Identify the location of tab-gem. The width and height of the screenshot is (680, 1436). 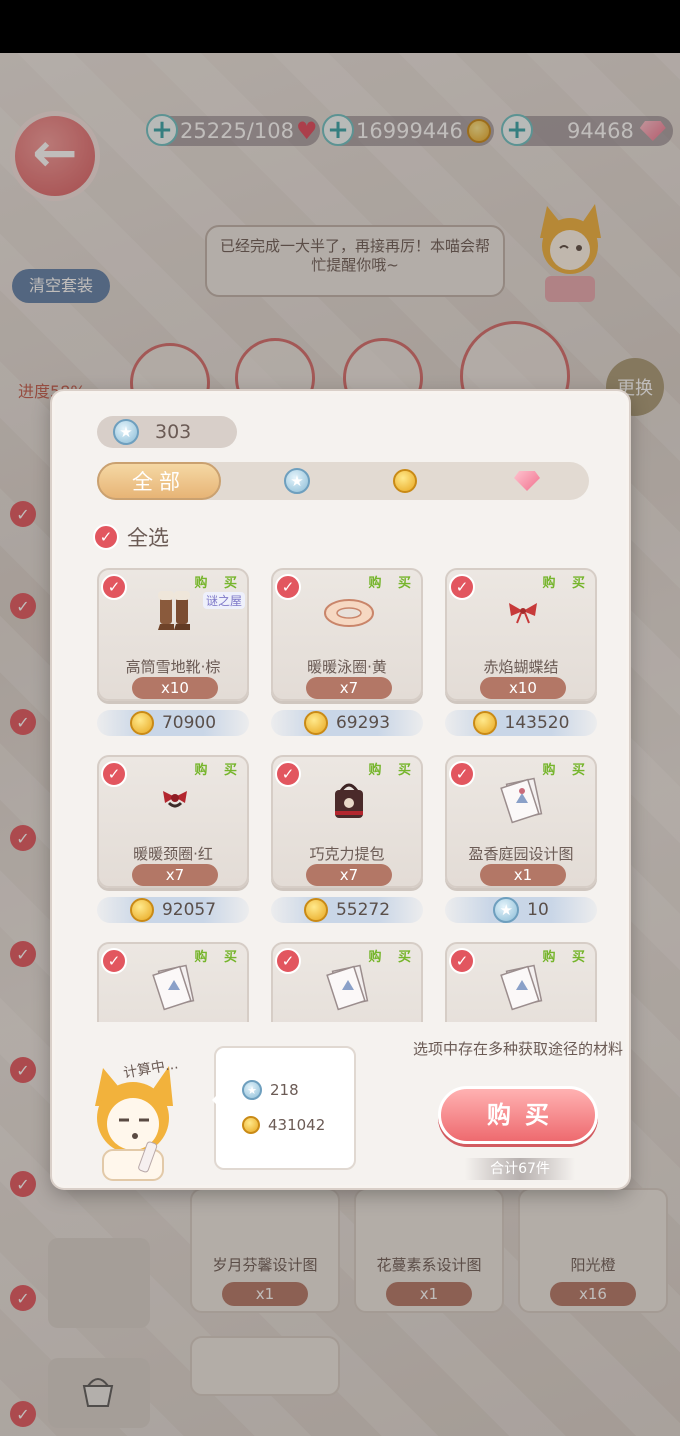
(527, 481).